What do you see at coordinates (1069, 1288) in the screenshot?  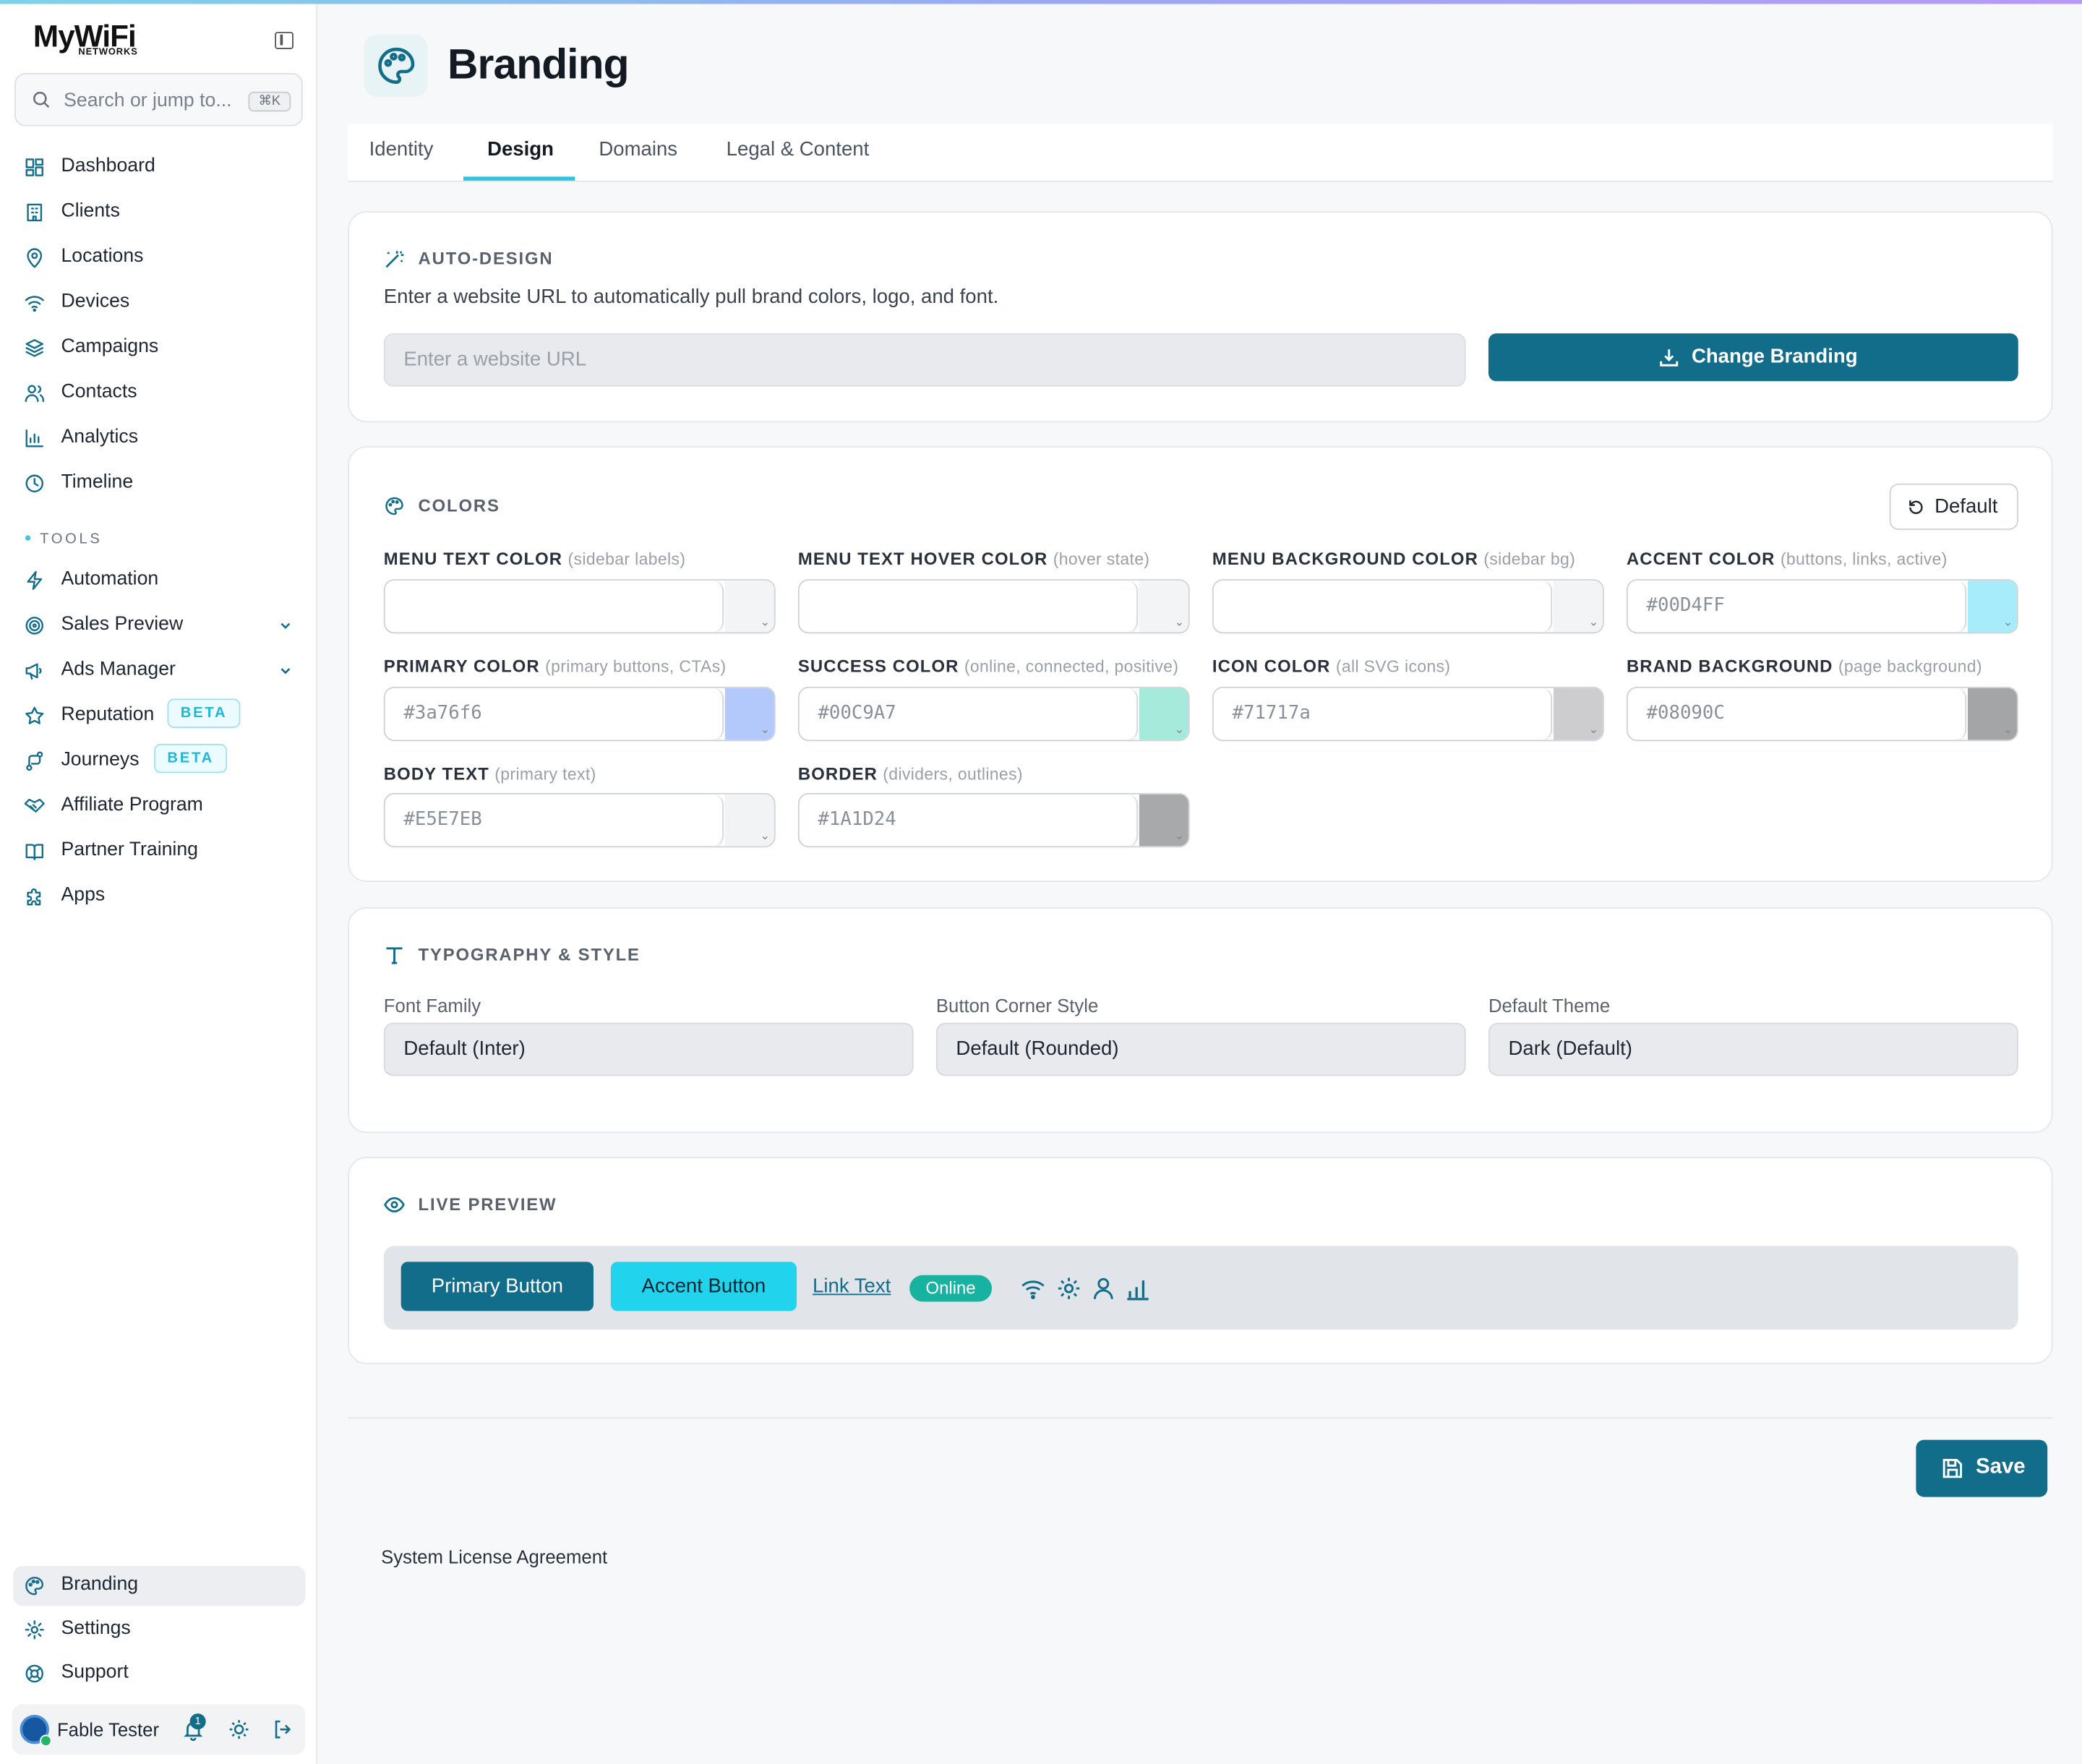 I see `gear-icon` at bounding box center [1069, 1288].